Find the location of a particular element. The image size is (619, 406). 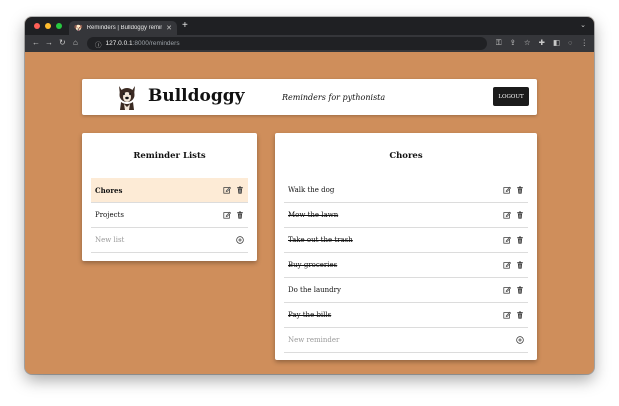

forward-icon: → is located at coordinates (49, 42).